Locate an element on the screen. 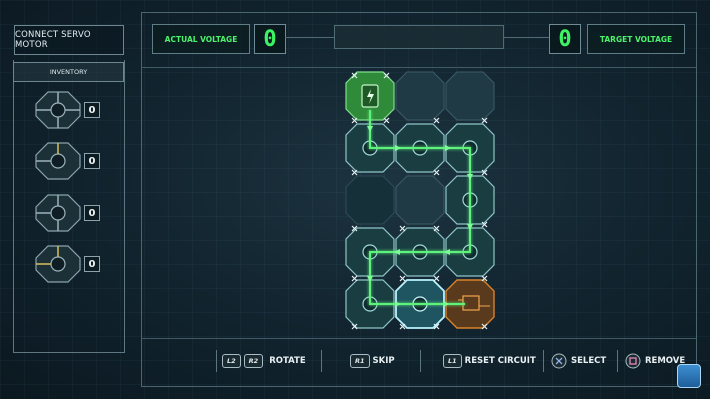 The image size is (710, 399). cross-button-icon is located at coordinates (559, 361).